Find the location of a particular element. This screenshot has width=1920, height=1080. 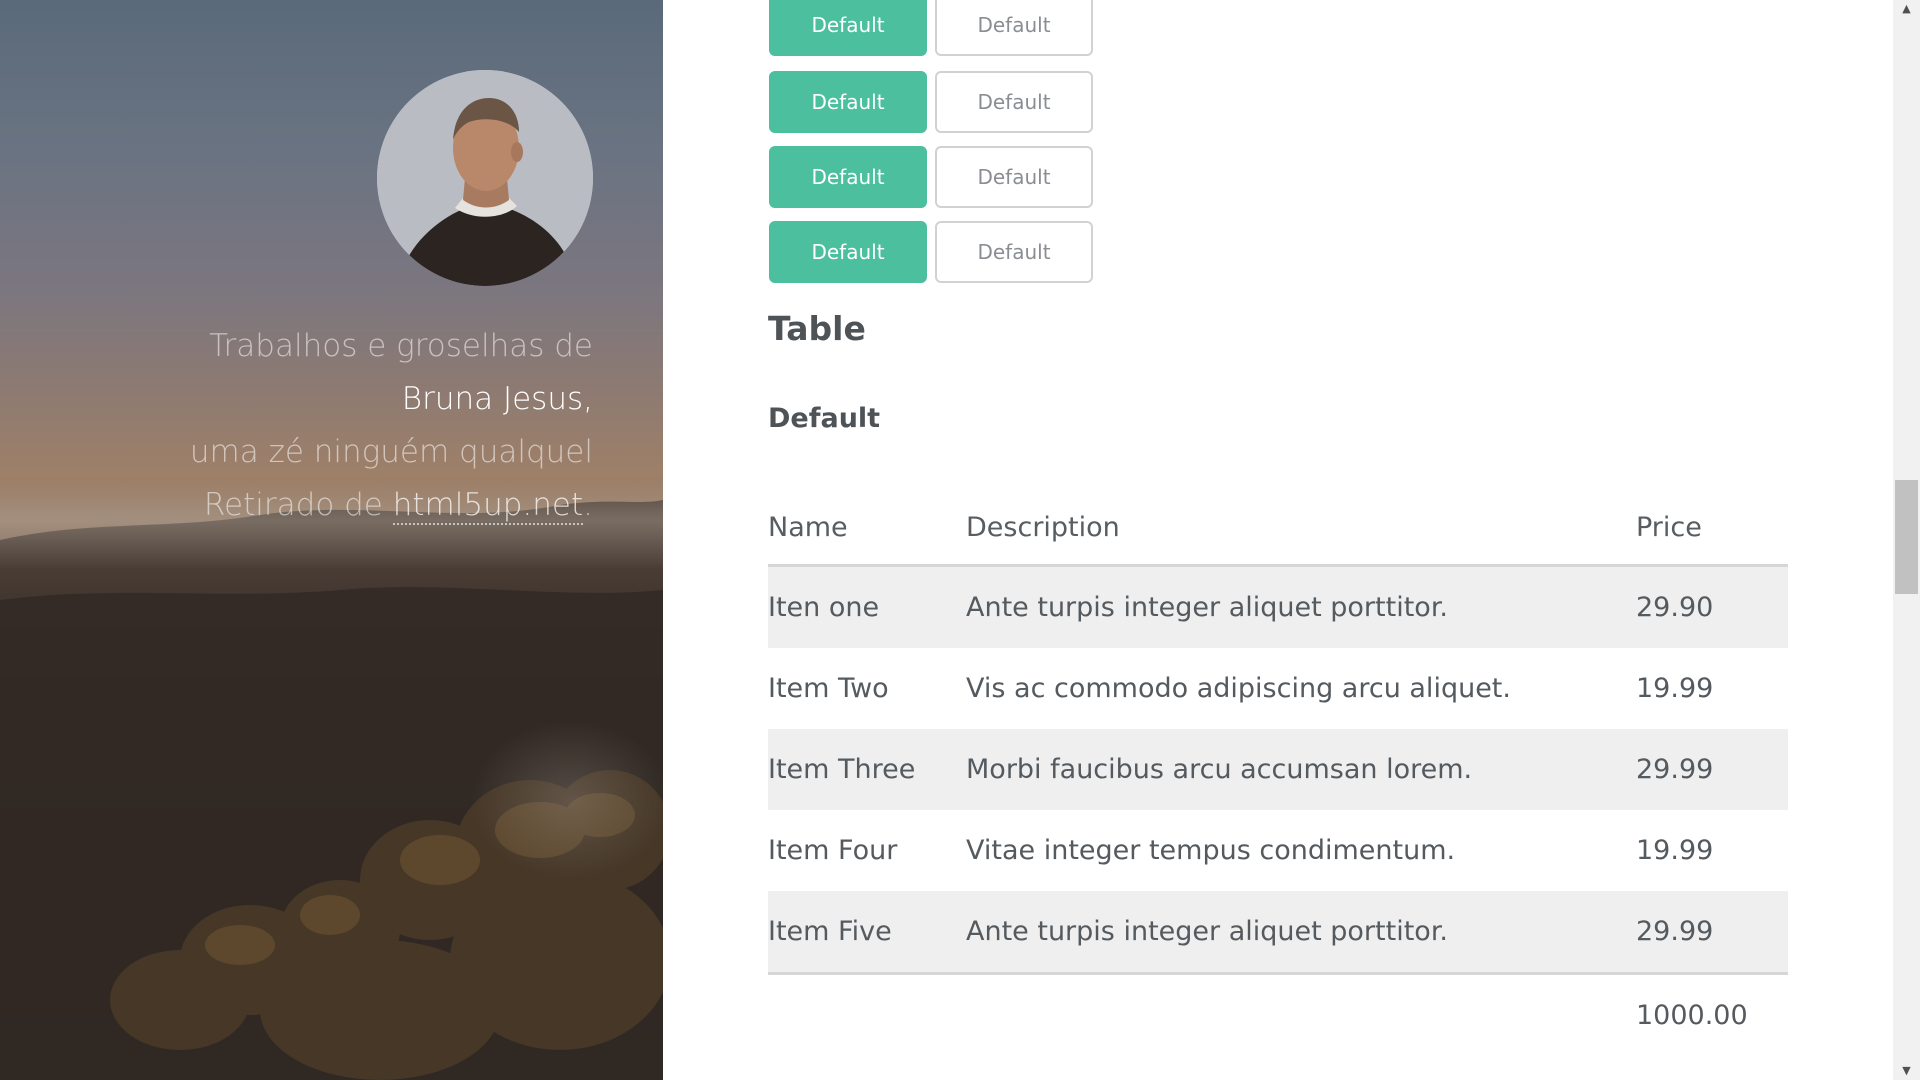

cell-name: Item Four is located at coordinates (833, 850).